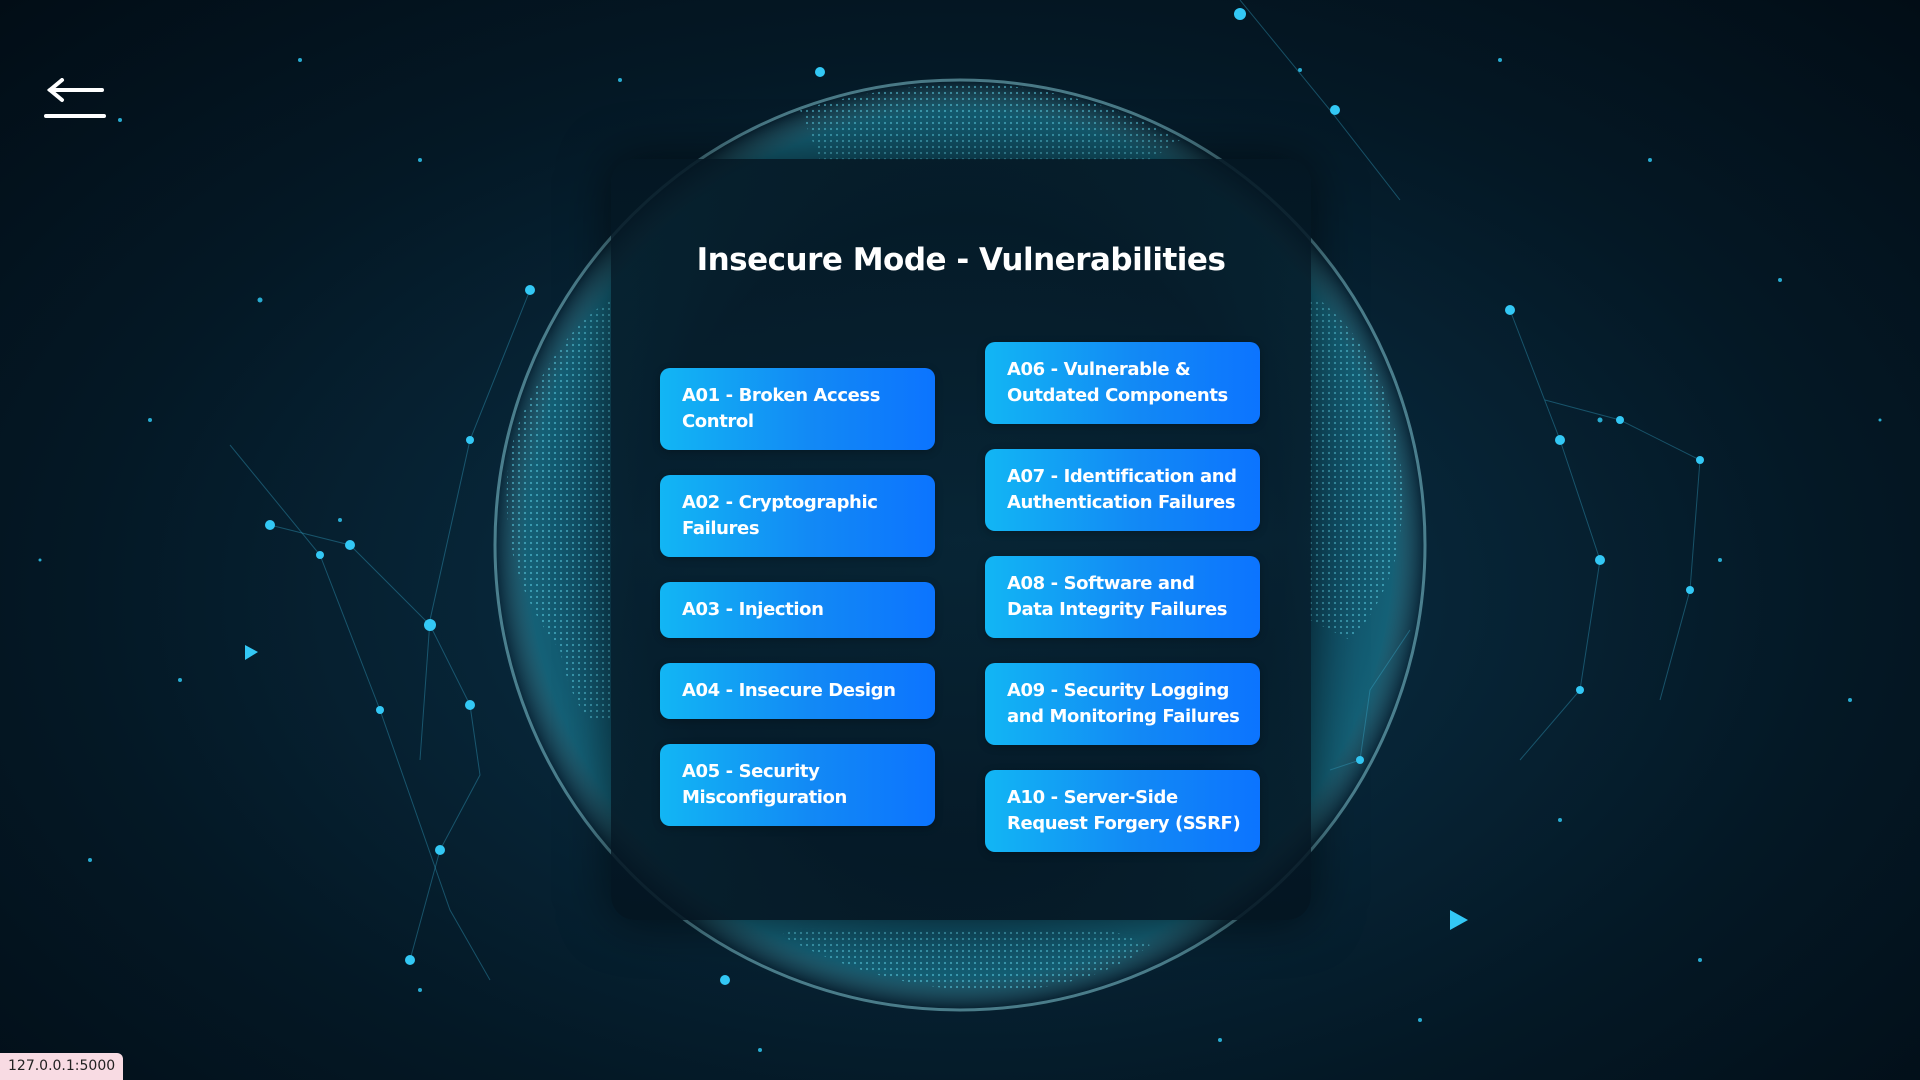  I want to click on vuln-button-a05: A05 - Security Misconfiguration, so click(797, 785).